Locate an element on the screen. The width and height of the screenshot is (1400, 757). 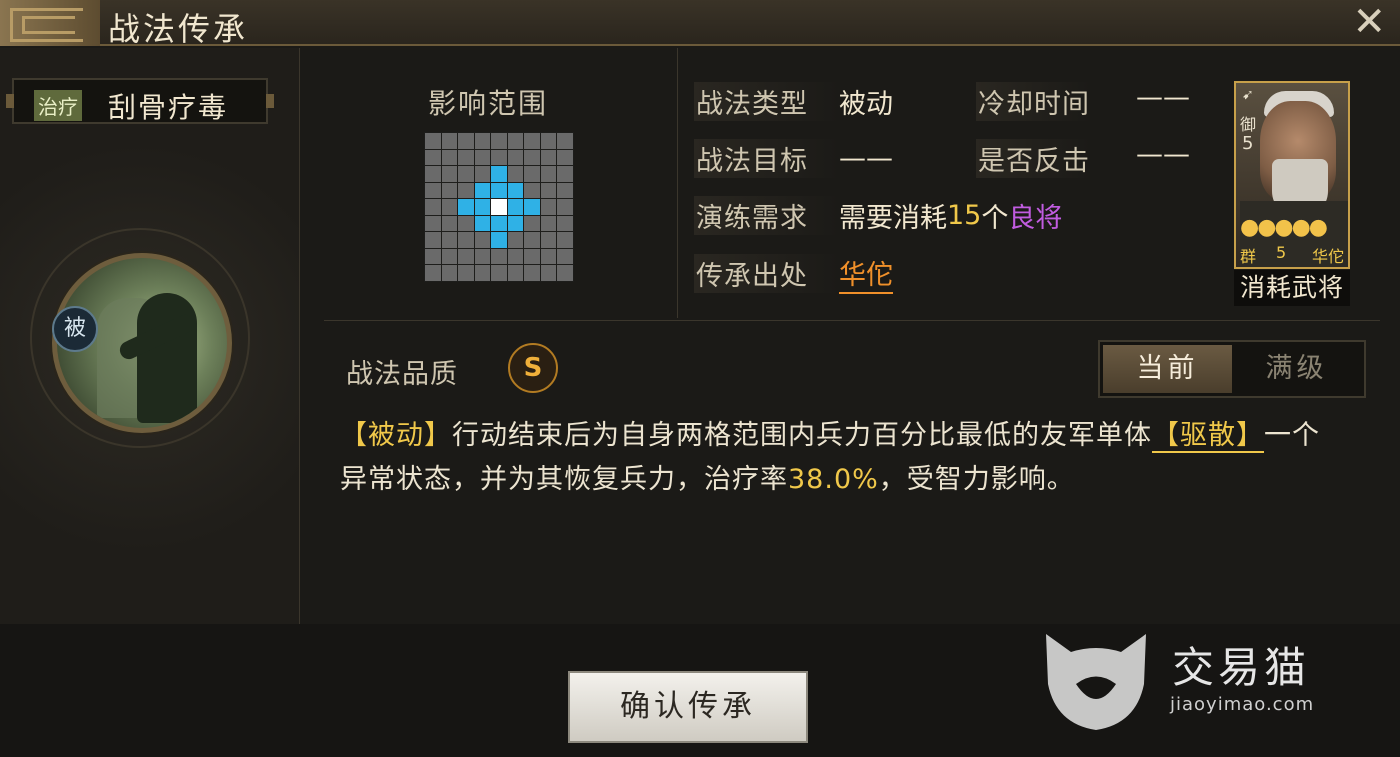
train-quality: 良将 is located at coordinates (1035, 218).